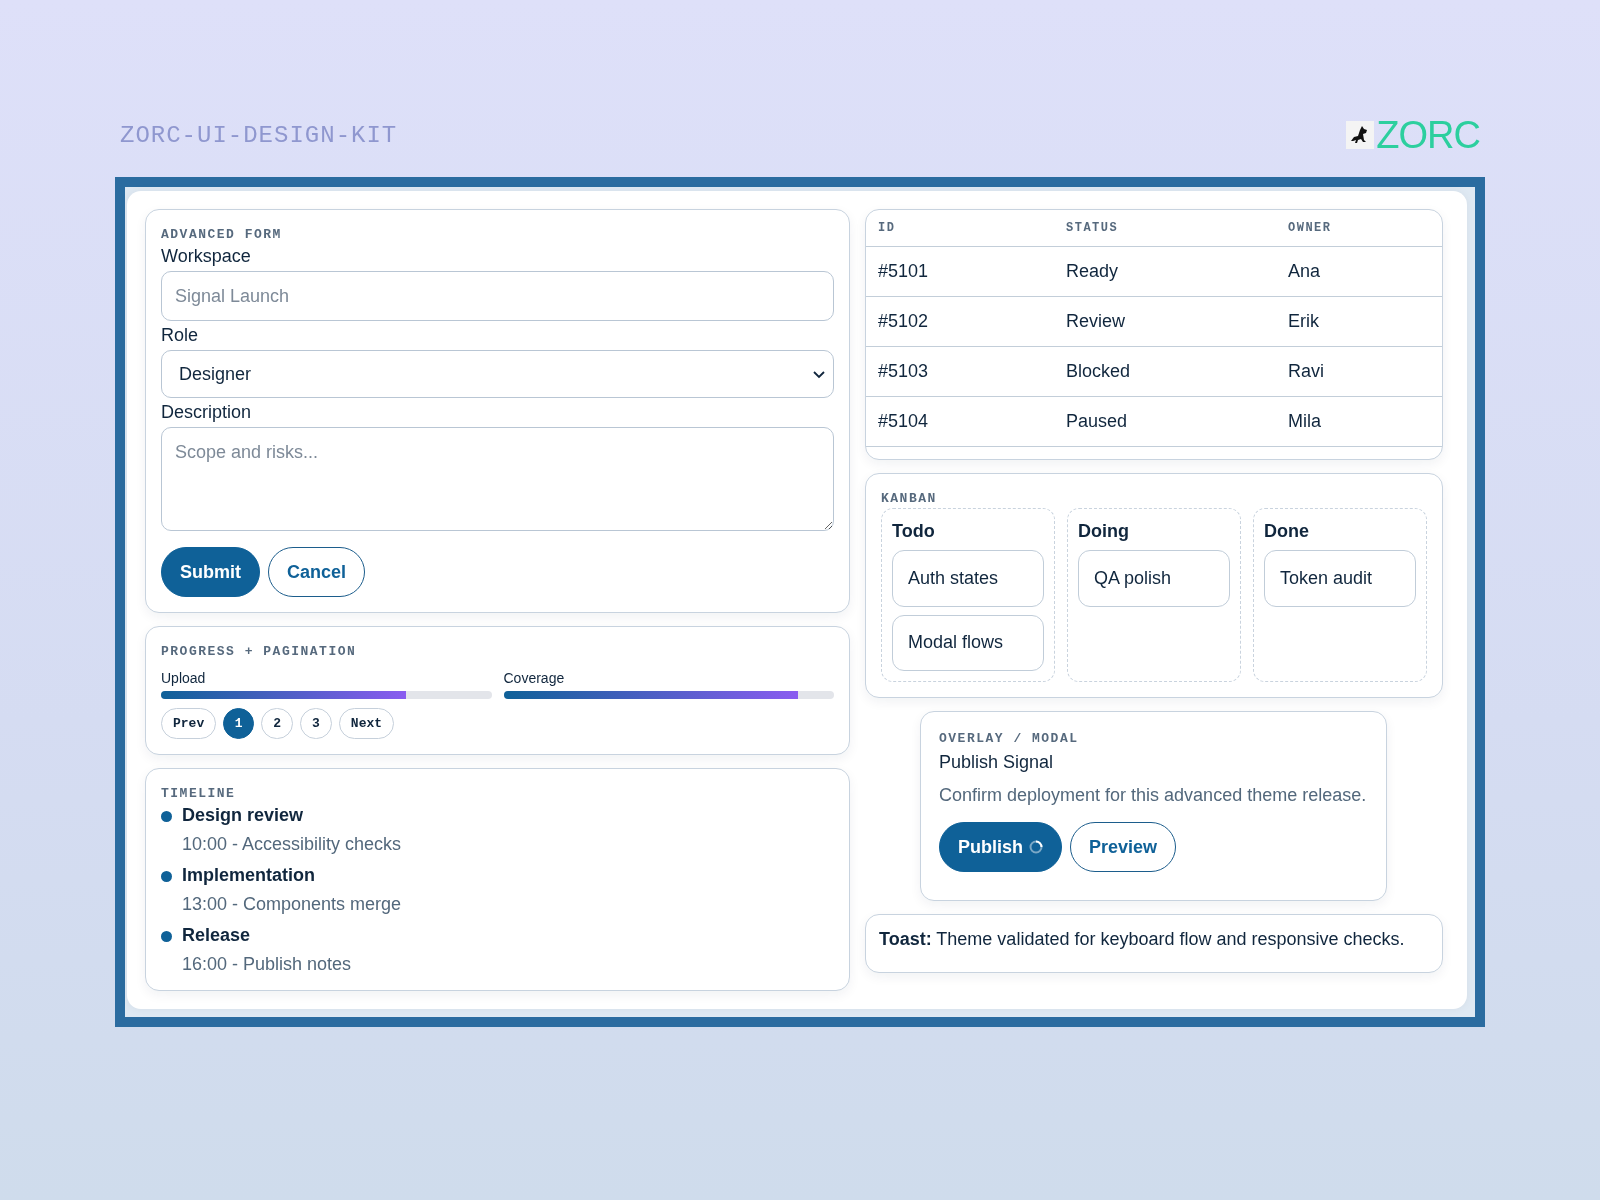 The height and width of the screenshot is (1200, 1600). Describe the element at coordinates (366, 723) in the screenshot. I see `page-button: Next` at that location.